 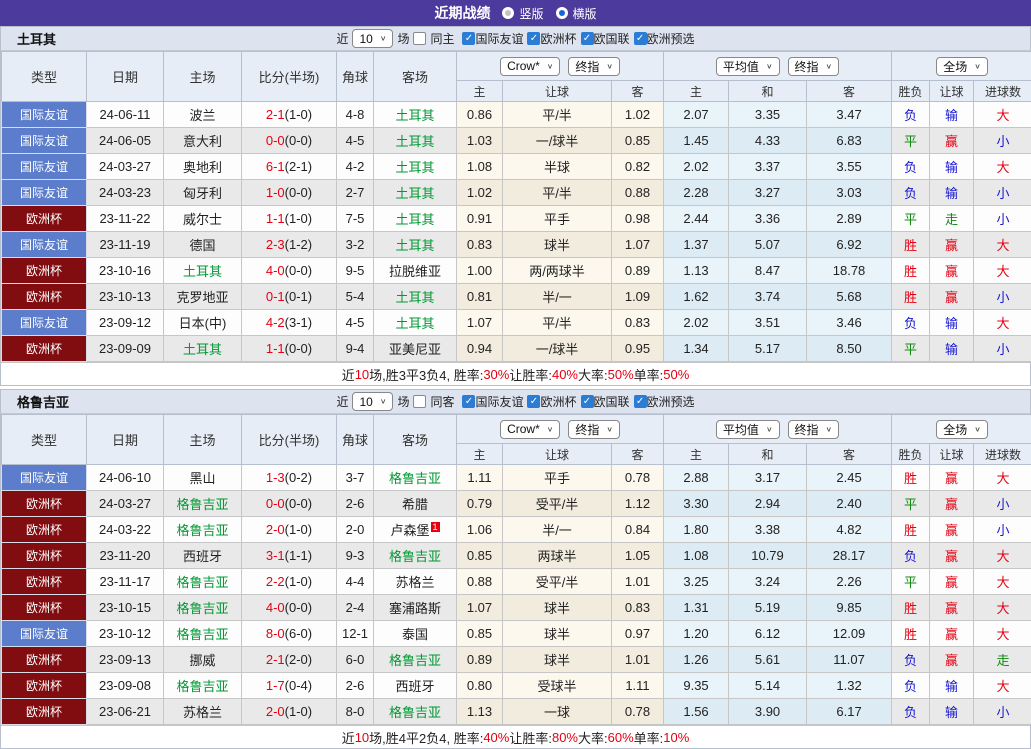 What do you see at coordinates (849, 297) in the screenshot?
I see `avg-away-odds: 5.68` at bounding box center [849, 297].